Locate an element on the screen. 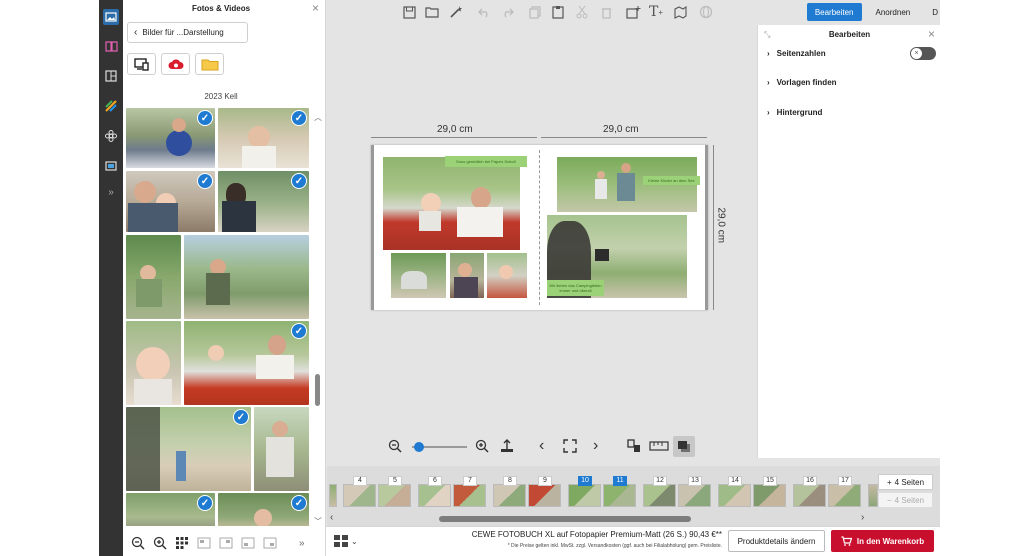  tab-anordnen: Anordnen is located at coordinates (893, 12).